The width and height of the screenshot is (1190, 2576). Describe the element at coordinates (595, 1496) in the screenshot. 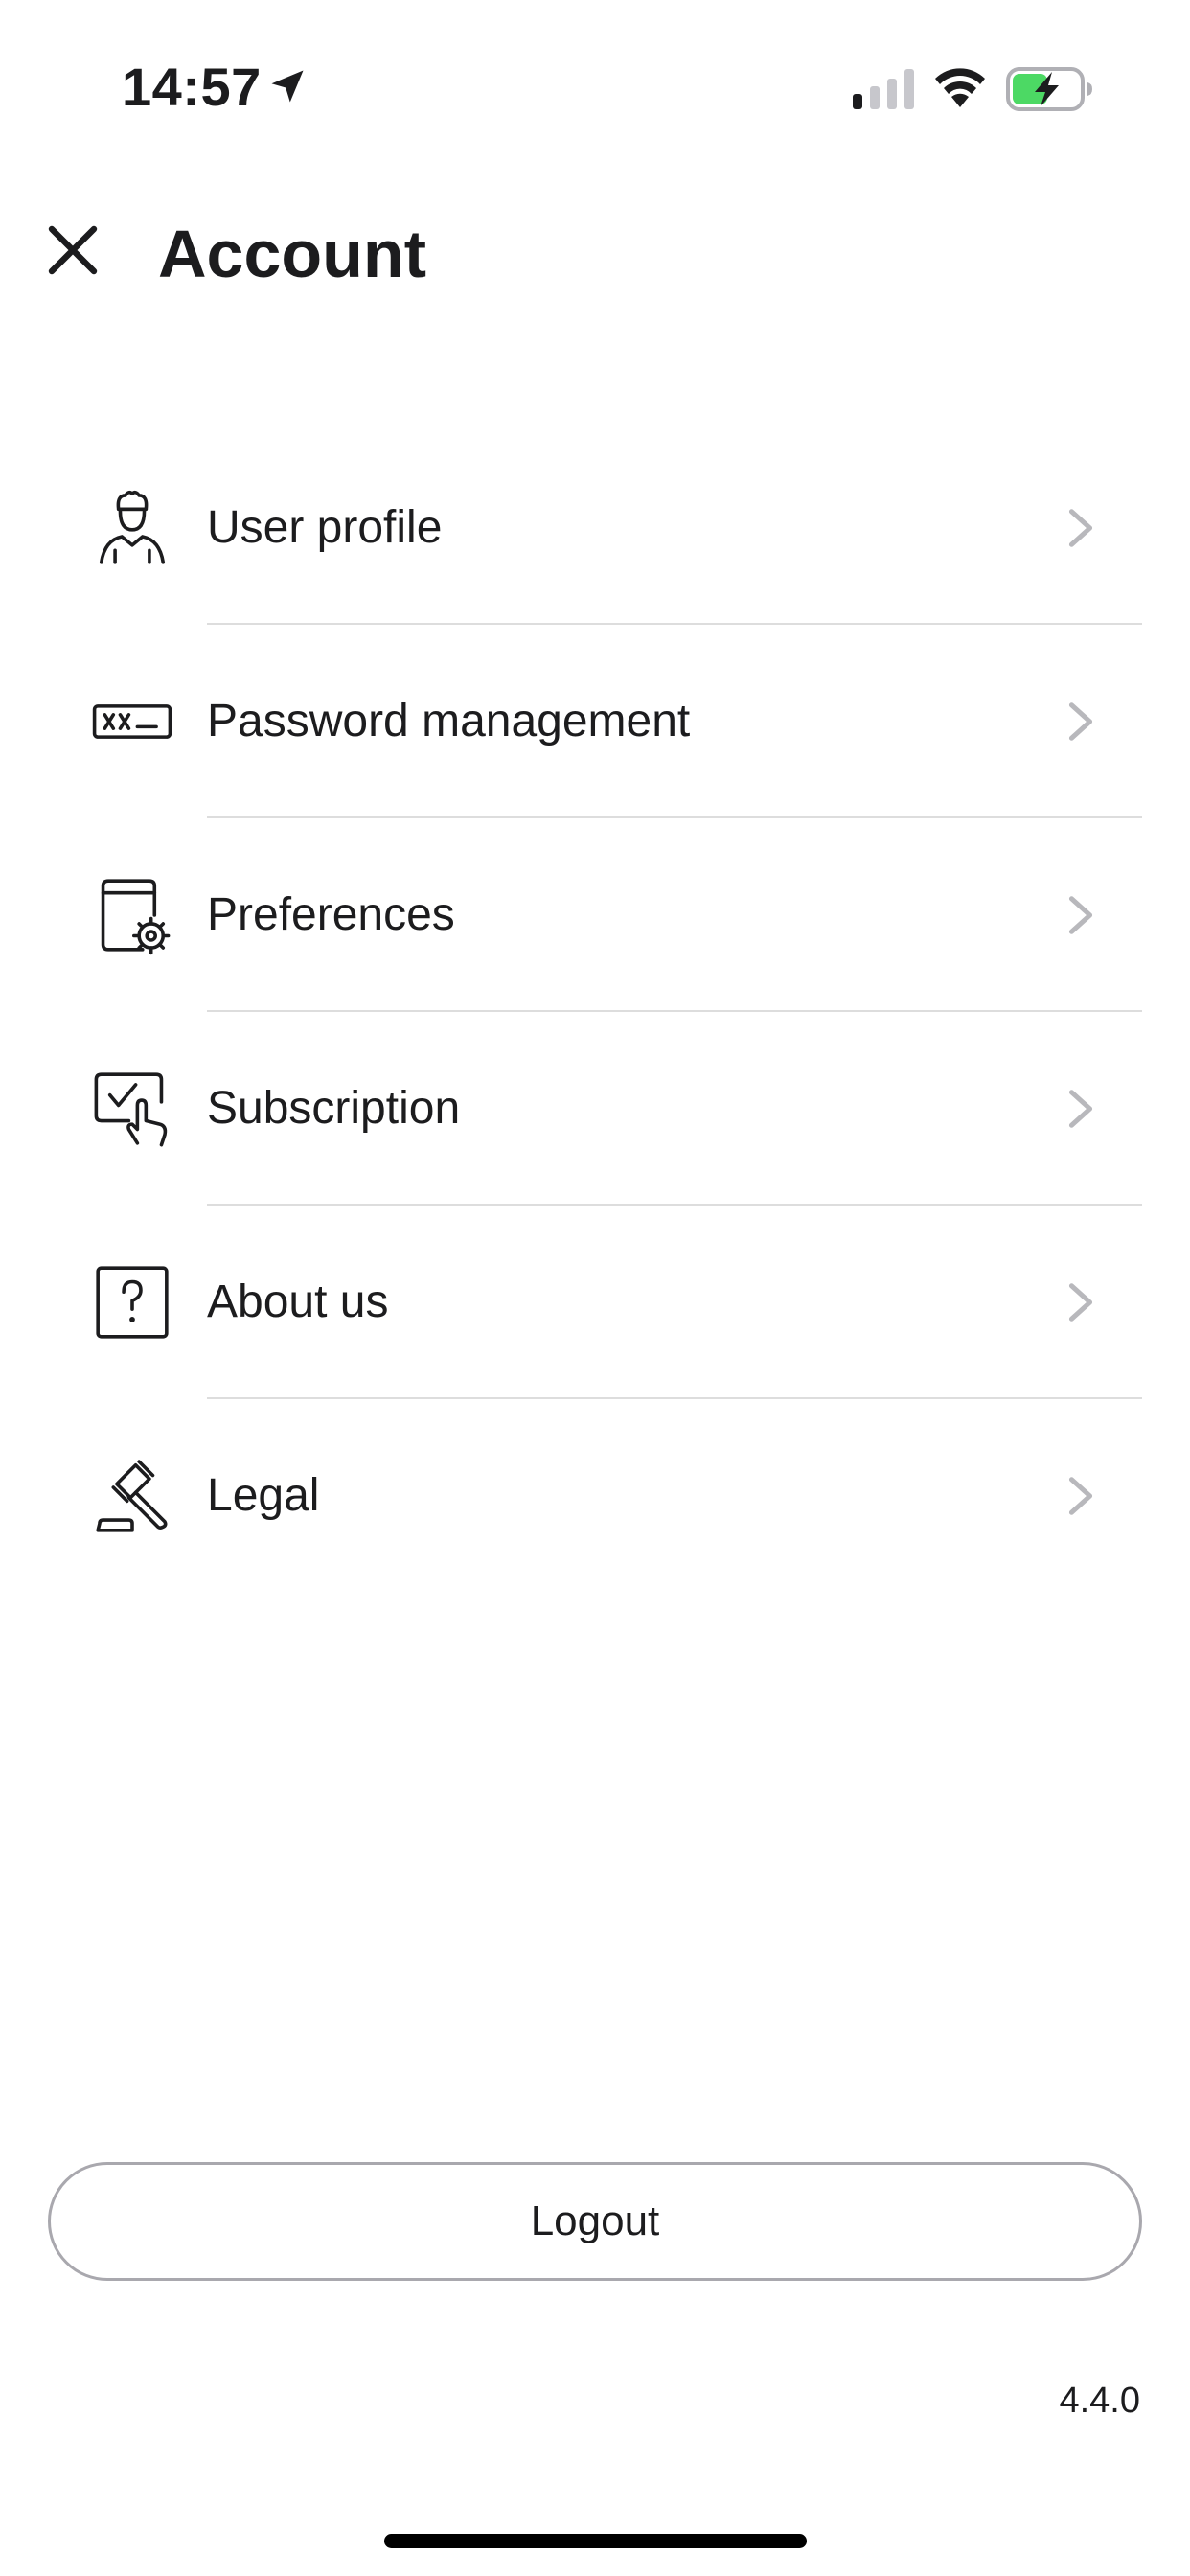

I see `menu-item-legal: Legal` at that location.